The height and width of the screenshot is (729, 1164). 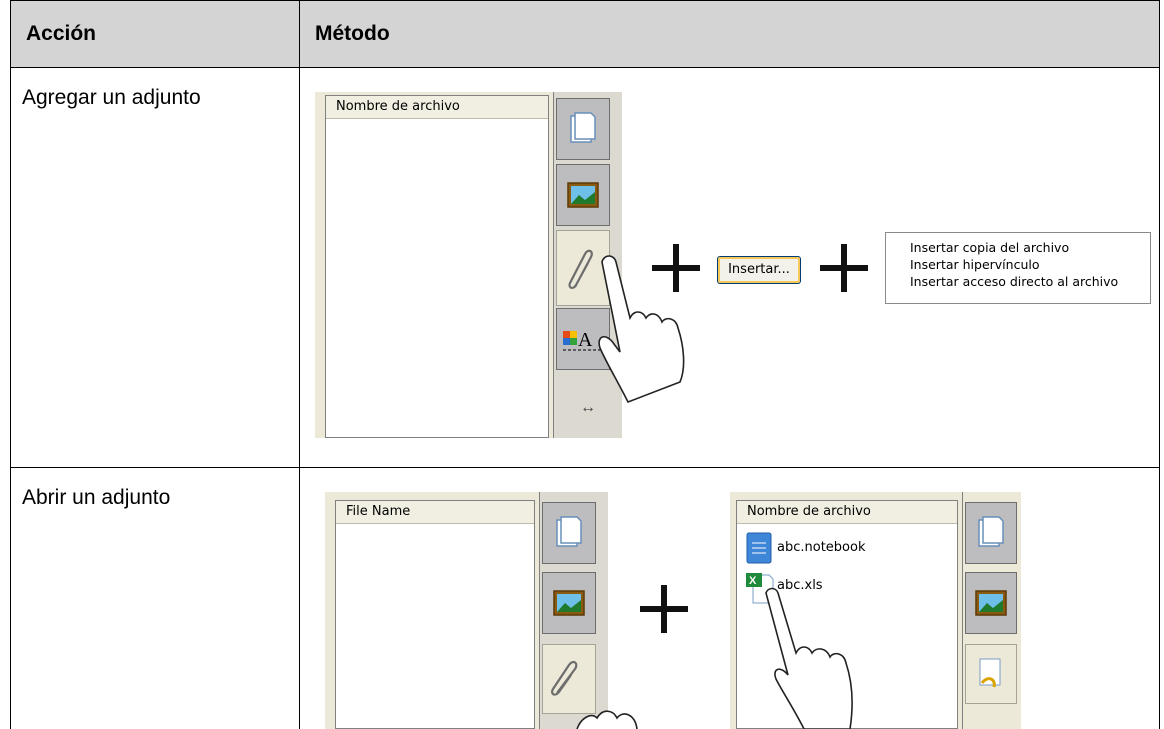 What do you see at coordinates (875, 610) in the screenshot?
I see `file-list-panel-screenshot: Nombre de archivo abc.notebook X abc.xls` at bounding box center [875, 610].